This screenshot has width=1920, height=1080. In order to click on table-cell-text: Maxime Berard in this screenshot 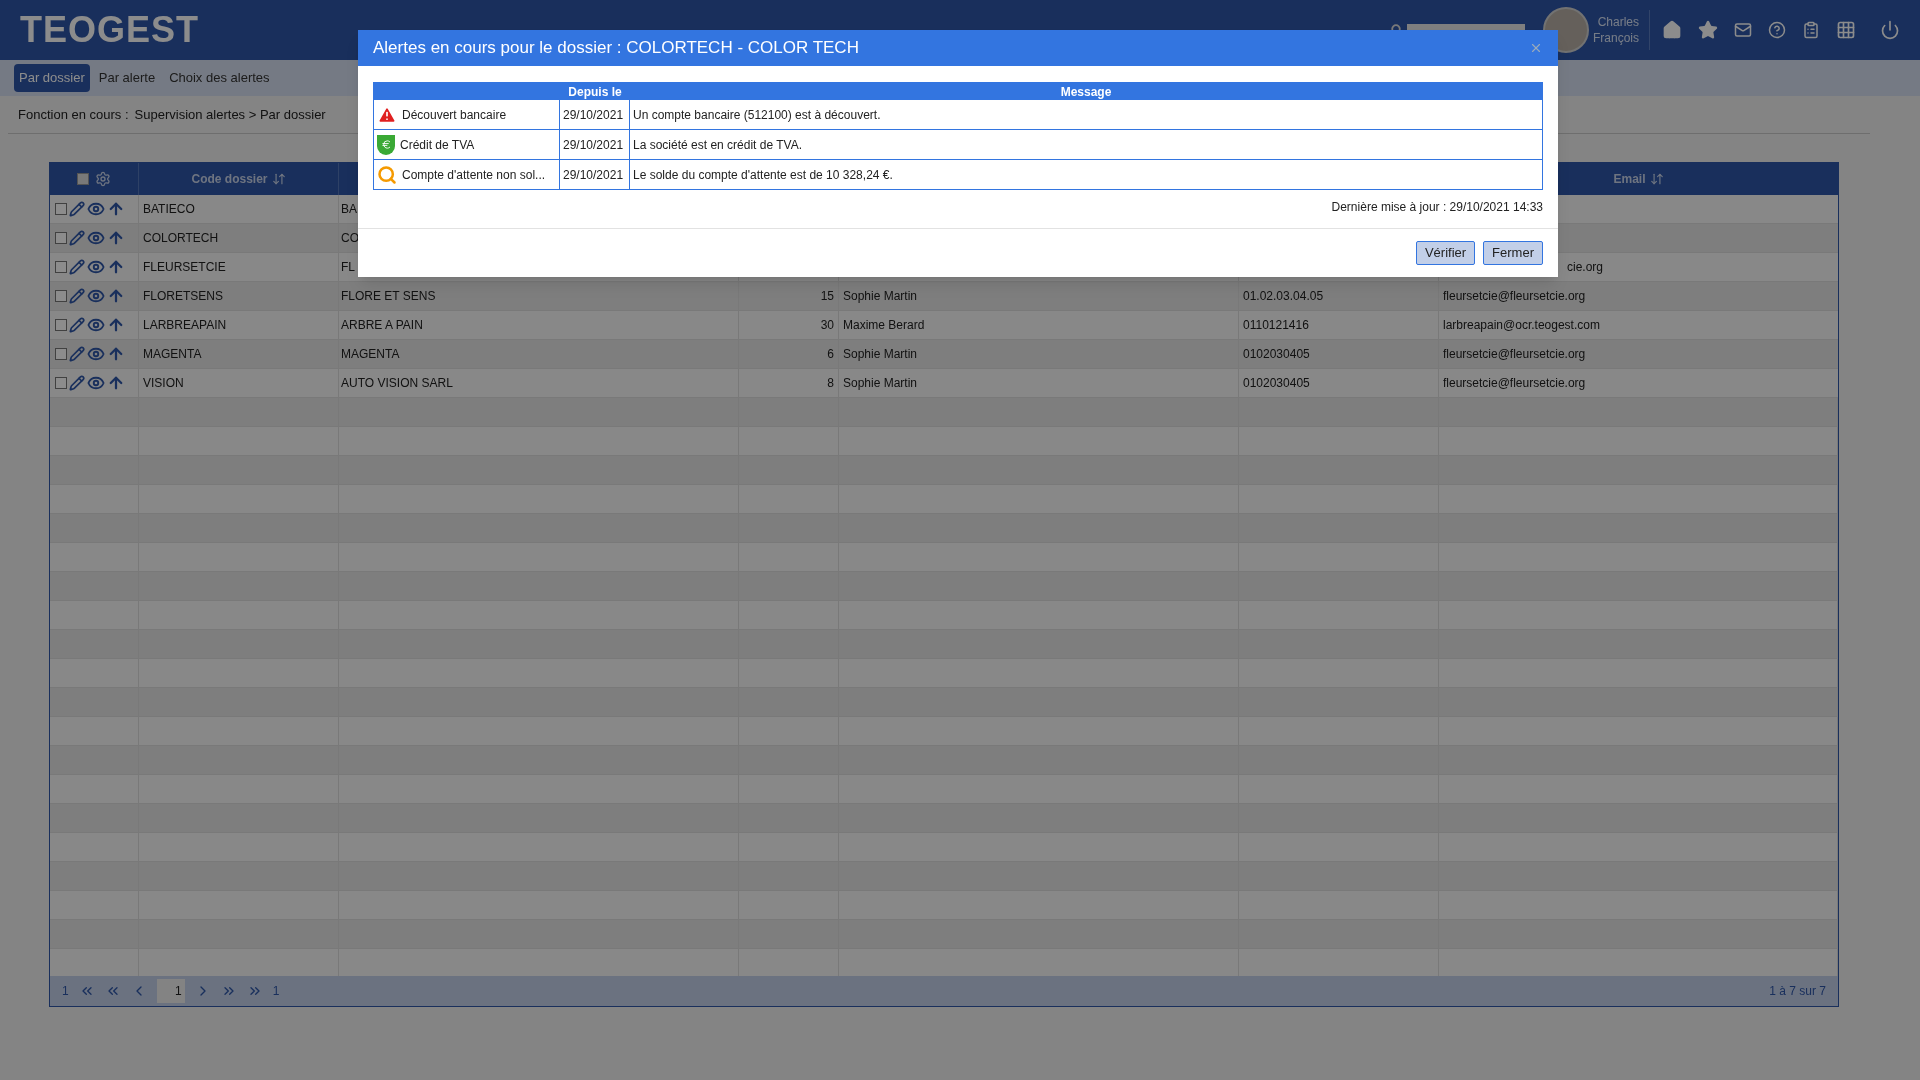, I will do `click(884, 325)`.